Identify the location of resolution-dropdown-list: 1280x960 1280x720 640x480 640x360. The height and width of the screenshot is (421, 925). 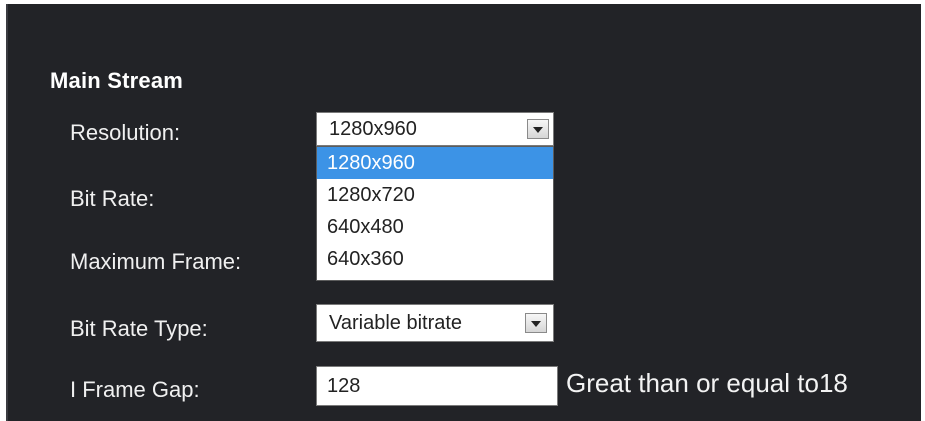
(435, 213).